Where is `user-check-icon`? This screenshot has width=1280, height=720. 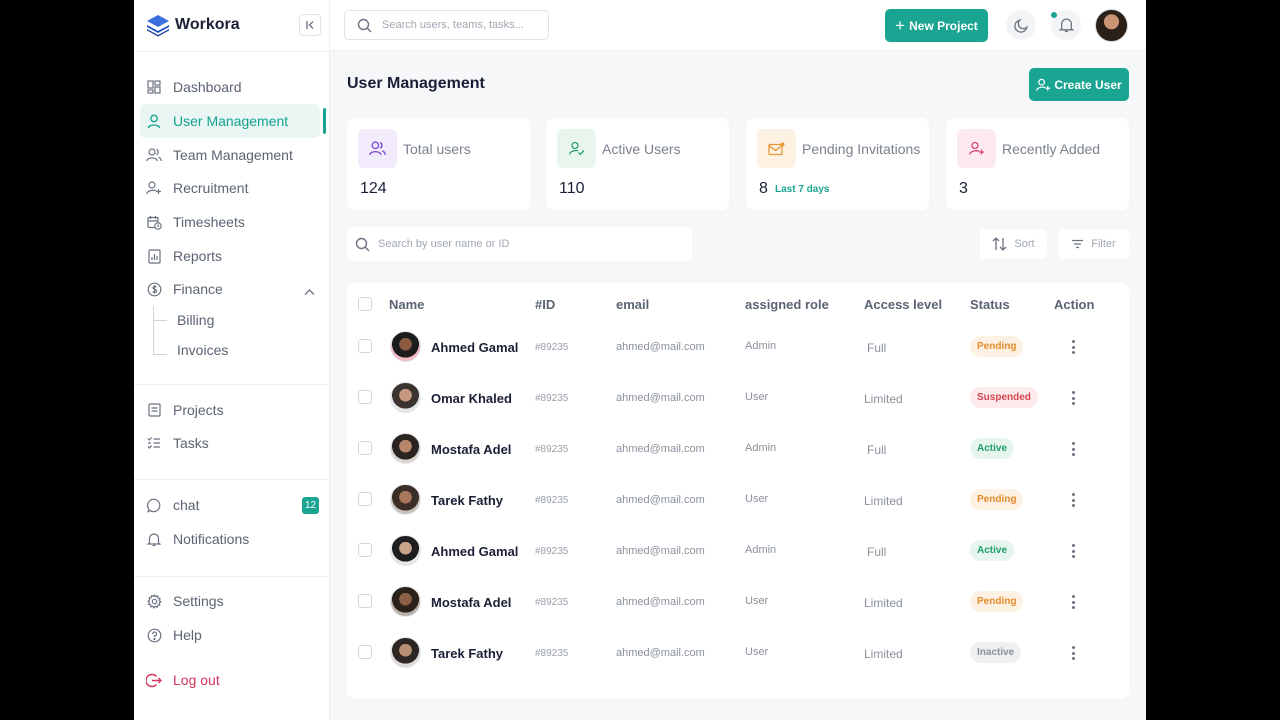
user-check-icon is located at coordinates (576, 148).